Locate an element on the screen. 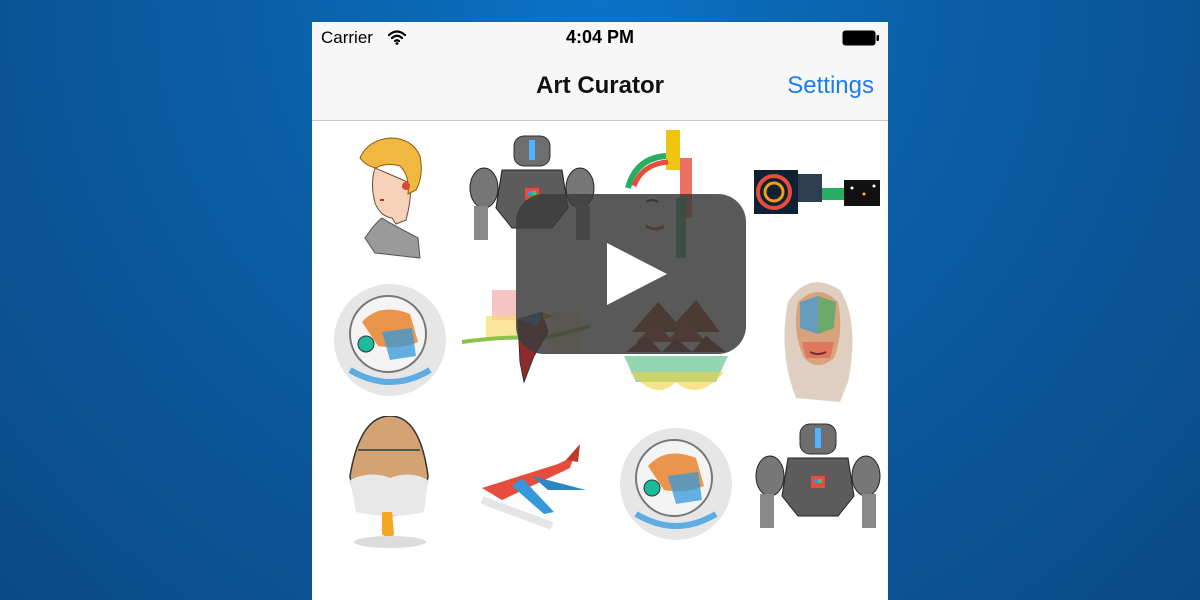  woman-portrait-icon is located at coordinates (818, 342).